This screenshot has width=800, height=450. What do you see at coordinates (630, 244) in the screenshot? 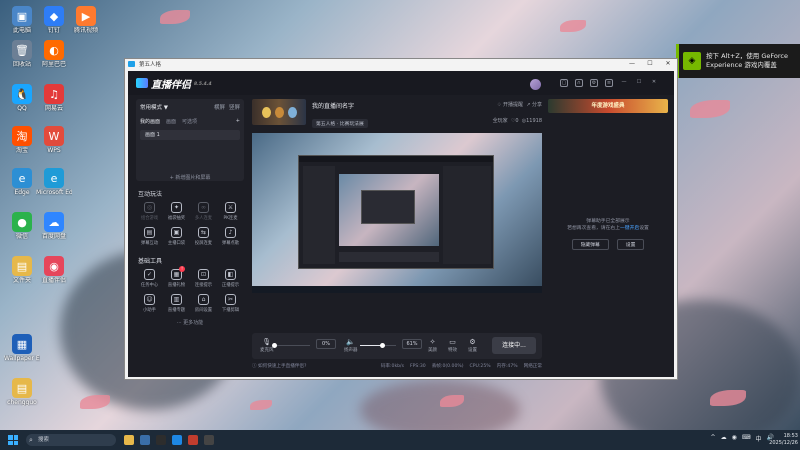
I see `danmaku-settings-button: 设置` at bounding box center [630, 244].